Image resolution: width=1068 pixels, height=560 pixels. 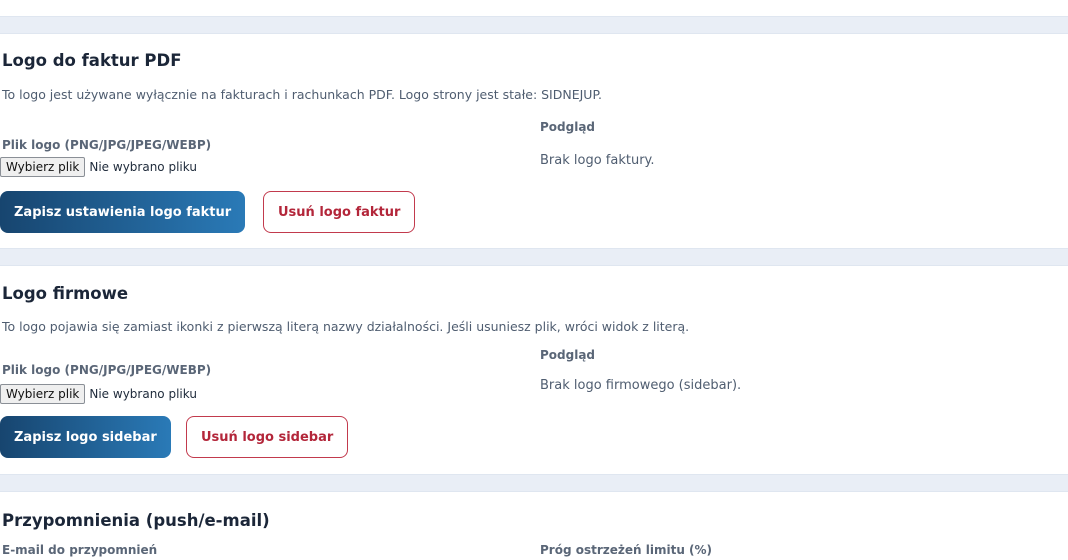 I want to click on remove-sidebar-logo-button: Usuń logo sidebar, so click(x=267, y=437).